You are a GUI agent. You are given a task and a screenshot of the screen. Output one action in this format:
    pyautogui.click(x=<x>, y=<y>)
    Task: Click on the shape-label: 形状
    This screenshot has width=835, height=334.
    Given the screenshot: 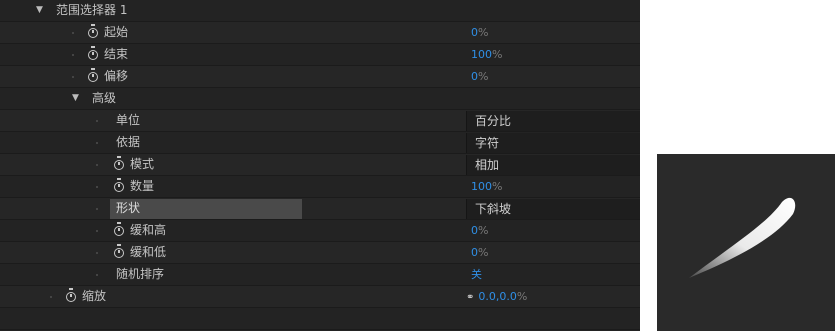 What is the action you would take?
    pyautogui.click(x=128, y=208)
    